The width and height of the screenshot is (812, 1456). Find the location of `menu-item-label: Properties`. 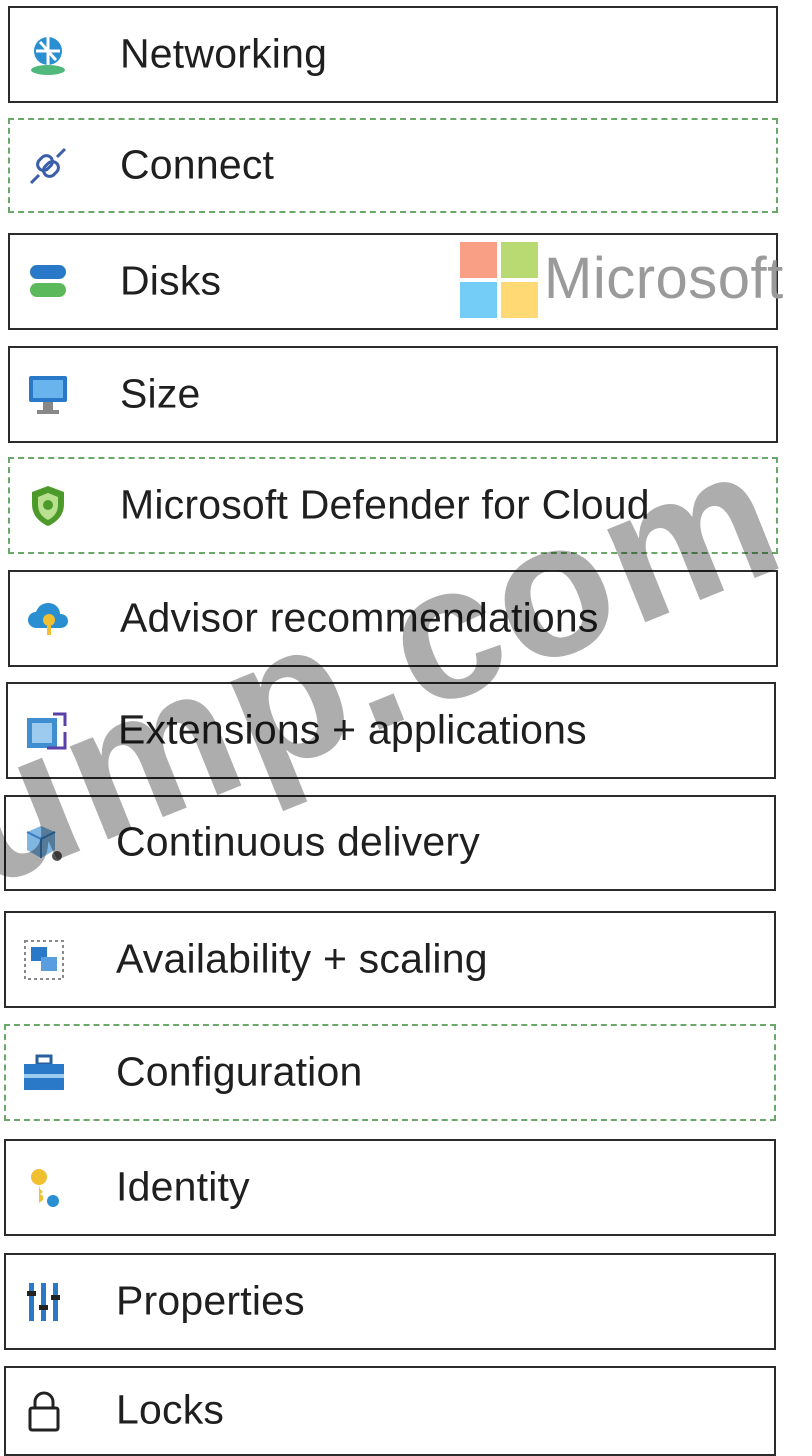

menu-item-label: Properties is located at coordinates (210, 1300).